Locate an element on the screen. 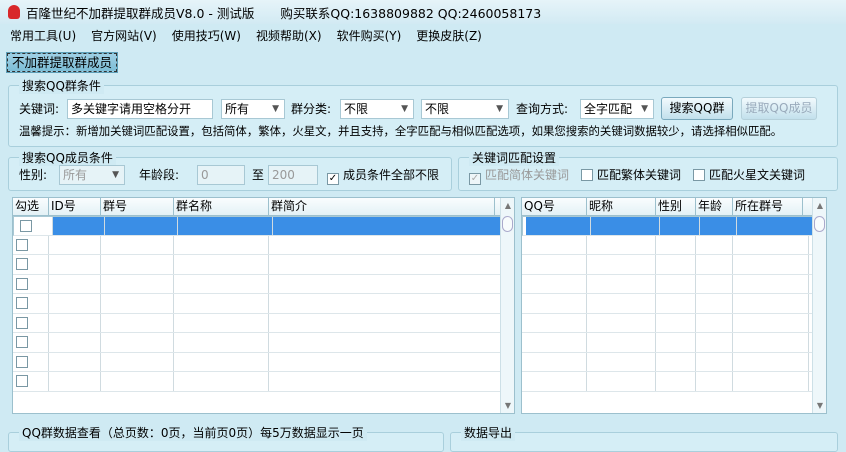 The height and width of the screenshot is (452, 846). app-title: 百隆世纪不加群提取群成员V8.0 - 测试版 is located at coordinates (140, 13).